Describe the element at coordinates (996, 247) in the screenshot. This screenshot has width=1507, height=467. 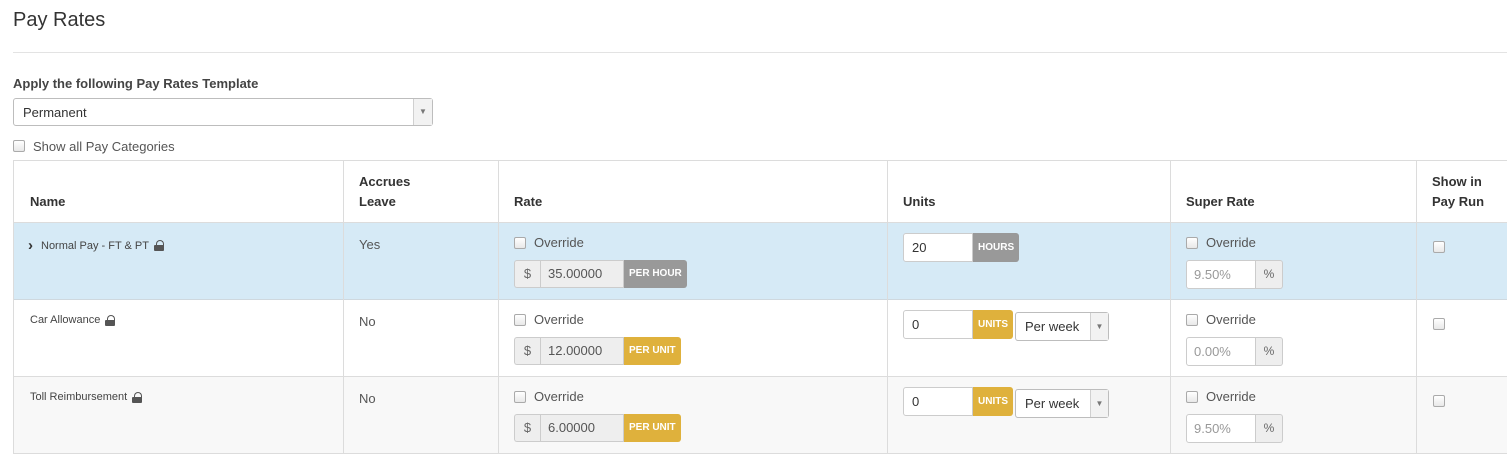
I see `units-type-badge: HOURS` at that location.